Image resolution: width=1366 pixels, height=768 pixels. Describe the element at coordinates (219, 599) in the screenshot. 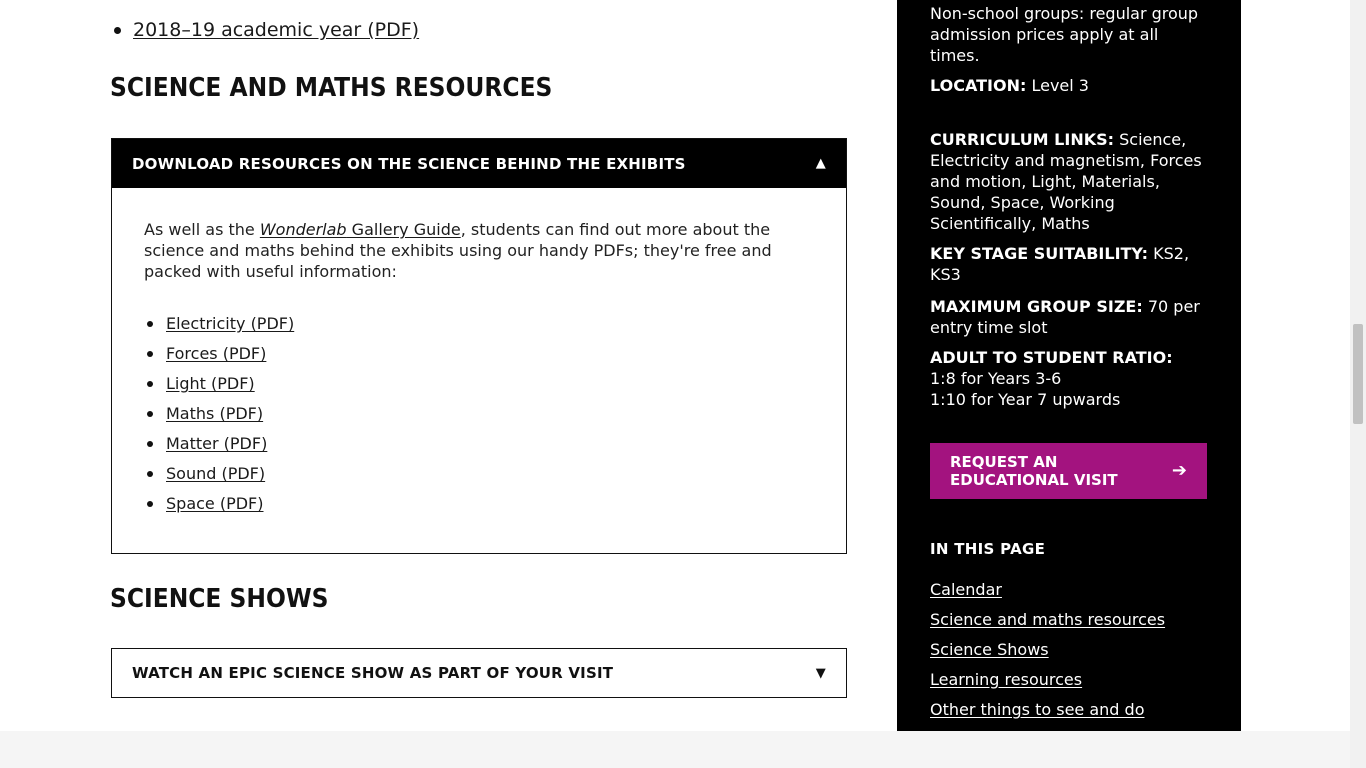

I see `science-shows-heading: SCIENCE SHOWS` at that location.